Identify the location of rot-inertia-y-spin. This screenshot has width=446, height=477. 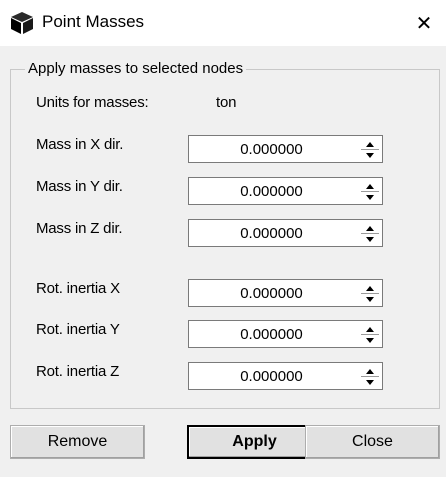
(370, 334).